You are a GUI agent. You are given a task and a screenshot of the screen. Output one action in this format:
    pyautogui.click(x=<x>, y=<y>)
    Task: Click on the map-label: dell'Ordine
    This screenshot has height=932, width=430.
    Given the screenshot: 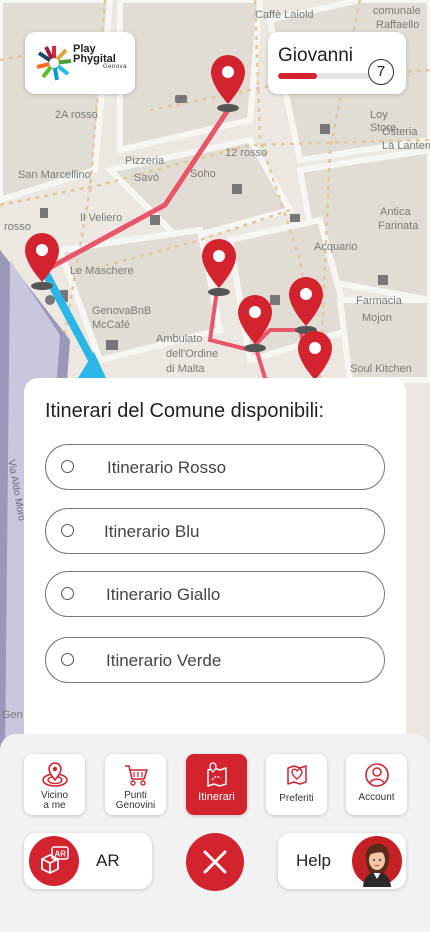 What is the action you would take?
    pyautogui.click(x=192, y=354)
    